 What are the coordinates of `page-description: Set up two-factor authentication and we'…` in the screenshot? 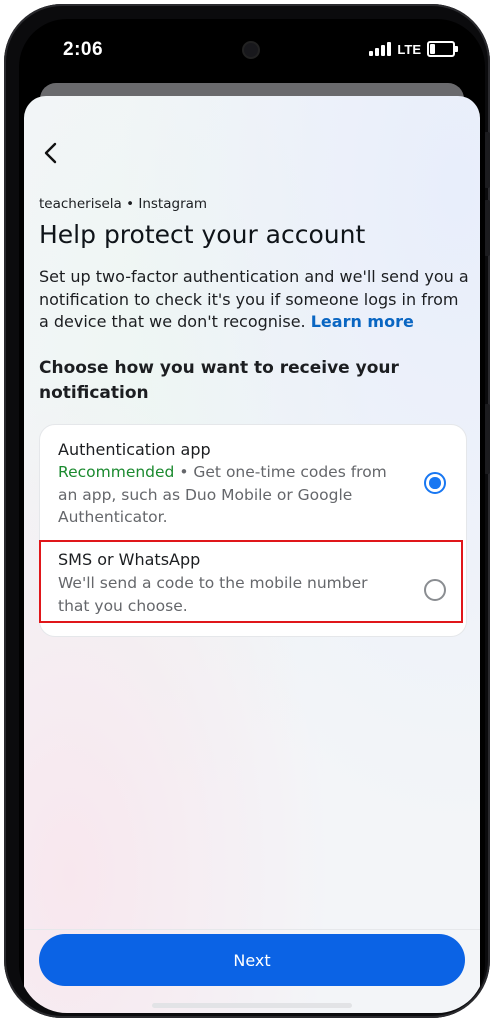 It's located at (254, 300).